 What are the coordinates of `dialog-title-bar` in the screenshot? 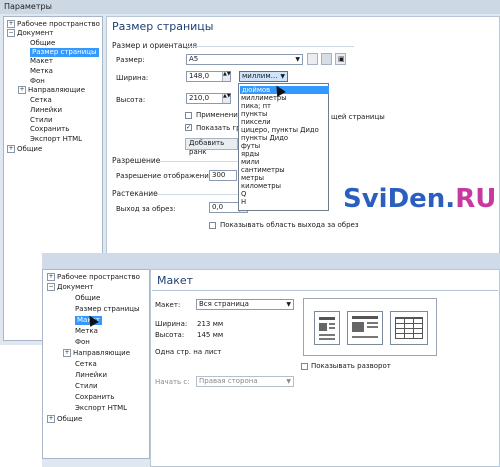 It's located at (271, 261).